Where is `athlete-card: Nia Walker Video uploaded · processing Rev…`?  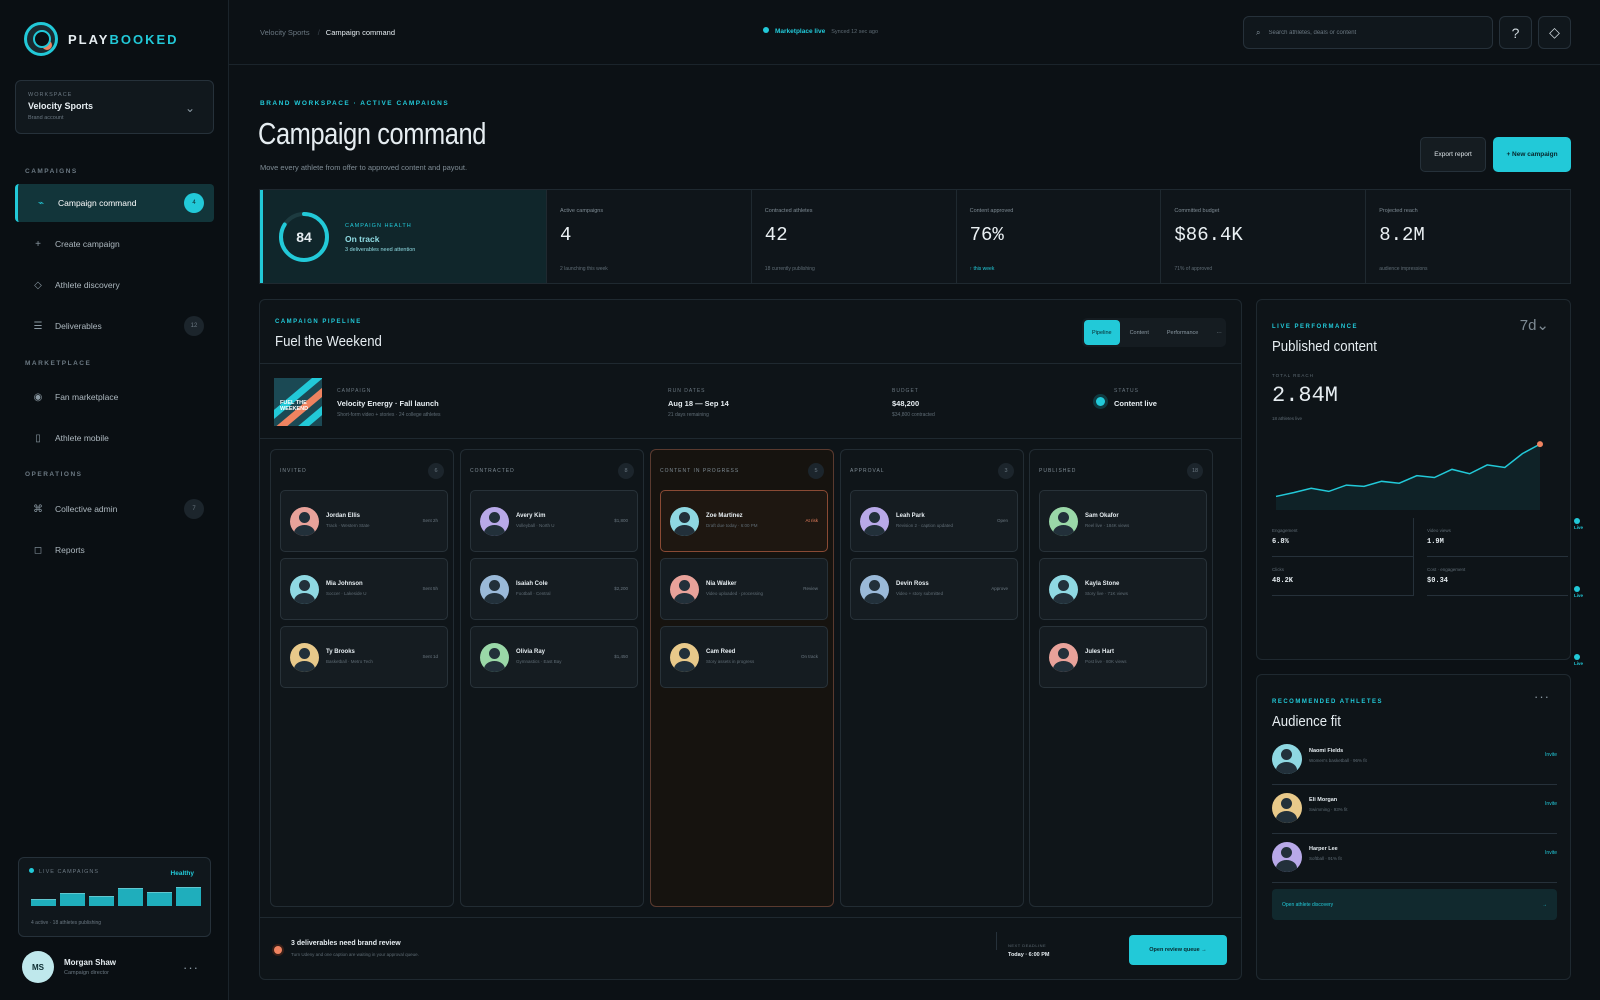
athlete-card: Nia Walker Video uploaded · processing Rev… is located at coordinates (744, 589).